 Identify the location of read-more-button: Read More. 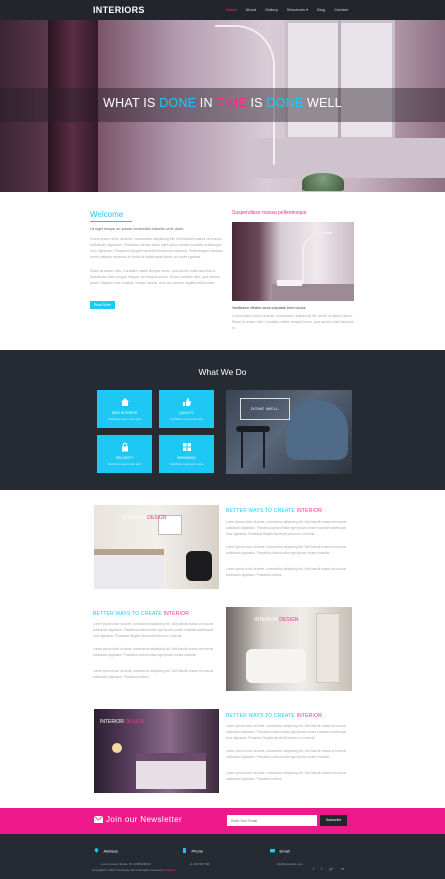
(102, 305).